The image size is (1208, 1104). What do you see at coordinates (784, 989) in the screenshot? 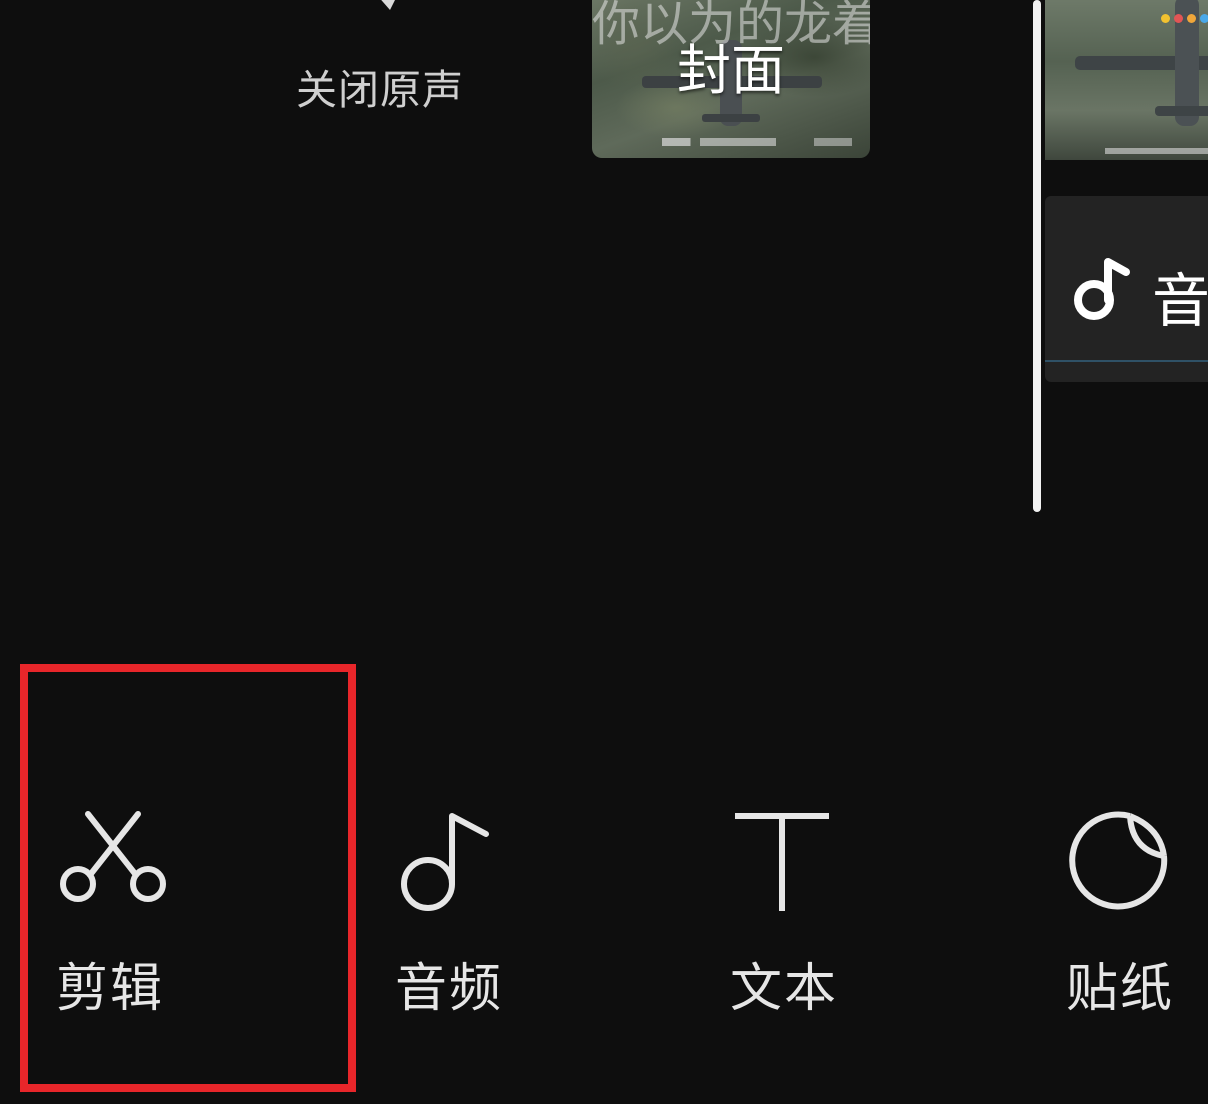
I see `text-label: 文本` at bounding box center [784, 989].